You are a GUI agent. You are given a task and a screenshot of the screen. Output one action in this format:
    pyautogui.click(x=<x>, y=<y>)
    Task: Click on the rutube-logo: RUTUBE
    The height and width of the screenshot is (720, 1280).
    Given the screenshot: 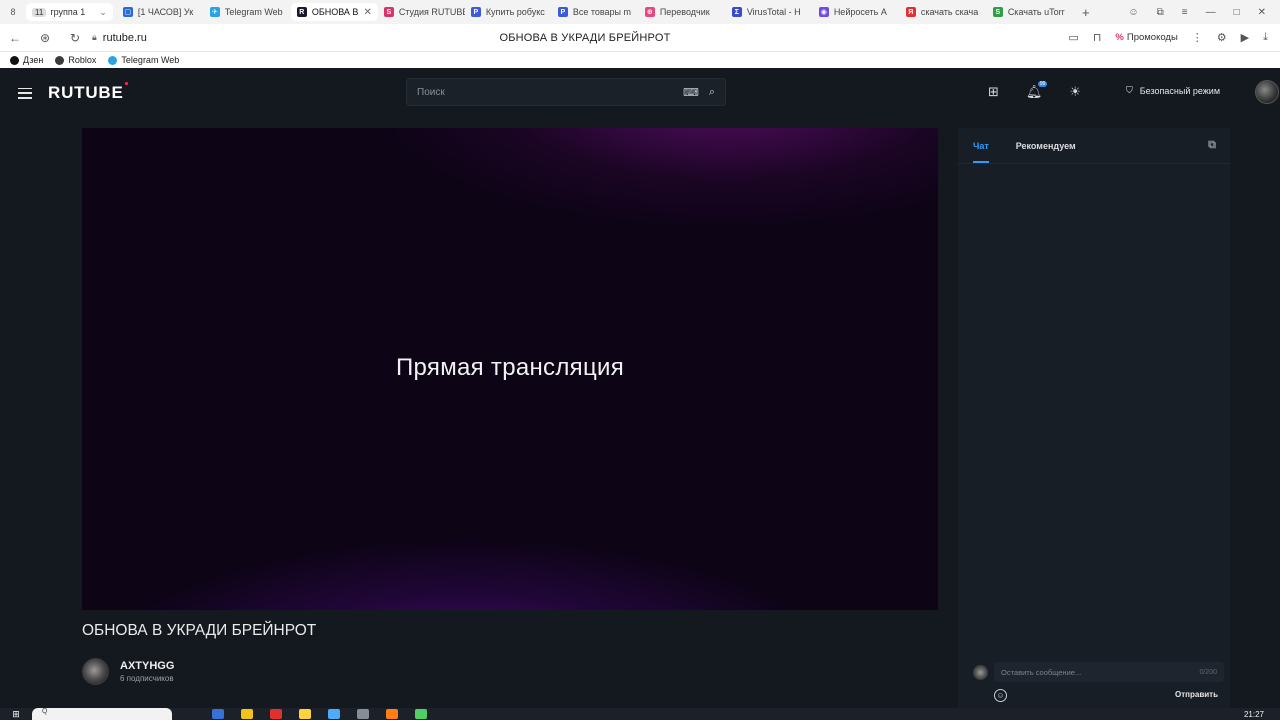 What is the action you would take?
    pyautogui.click(x=88, y=92)
    